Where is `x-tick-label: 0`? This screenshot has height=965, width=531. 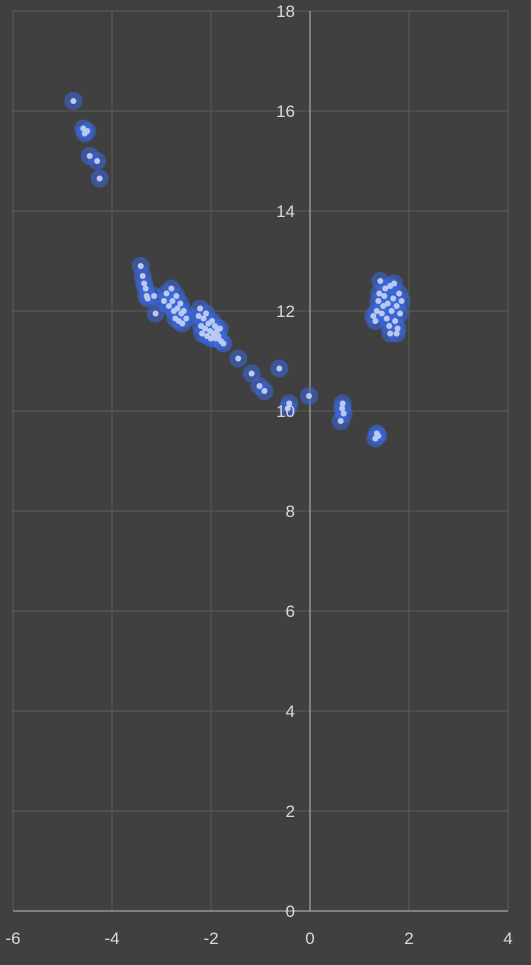
x-tick-label: 0 is located at coordinates (309, 938).